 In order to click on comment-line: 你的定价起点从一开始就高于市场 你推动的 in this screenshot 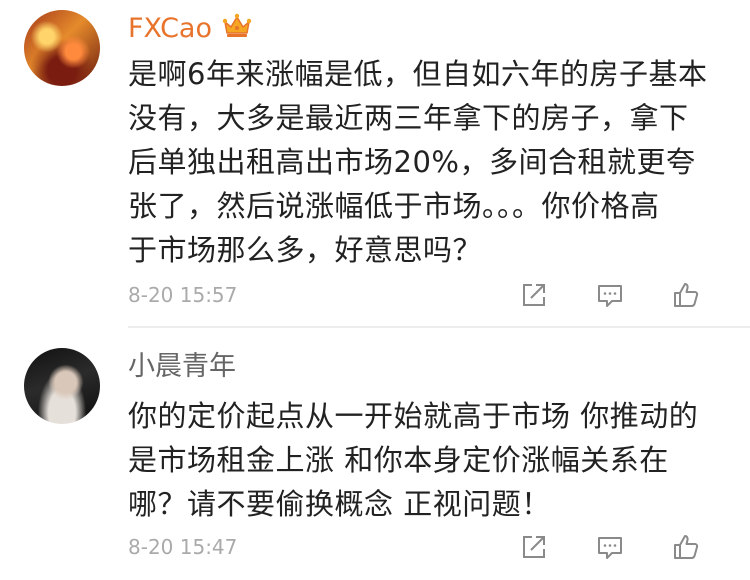, I will do `click(413, 416)`.